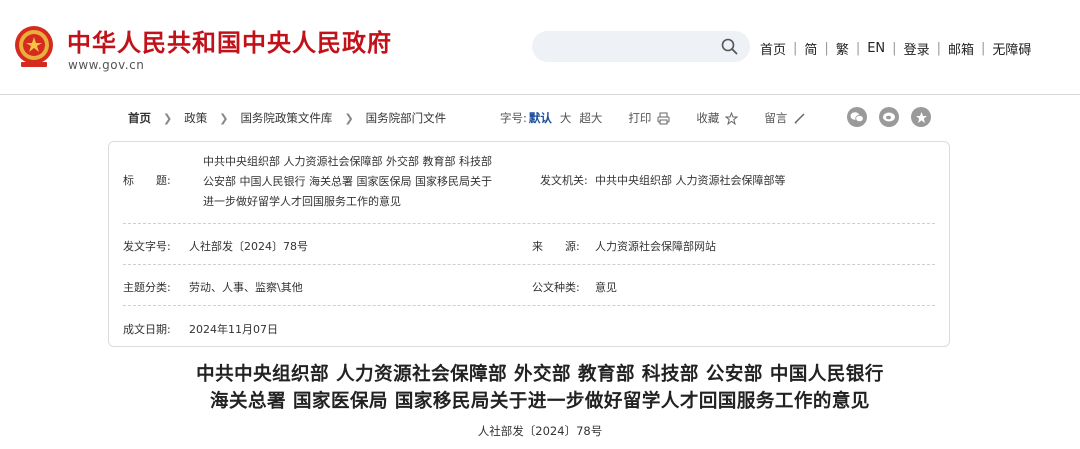 Image resolution: width=1080 pixels, height=449 pixels. What do you see at coordinates (566, 118) in the screenshot?
I see `font-size-large: 大` at bounding box center [566, 118].